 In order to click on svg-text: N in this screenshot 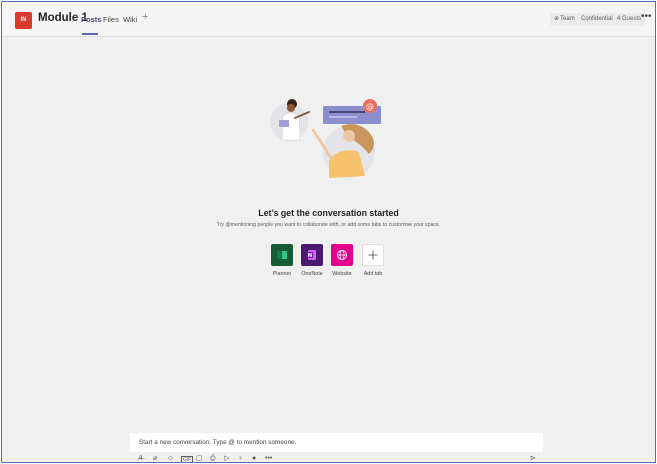, I will do `click(310, 256)`.